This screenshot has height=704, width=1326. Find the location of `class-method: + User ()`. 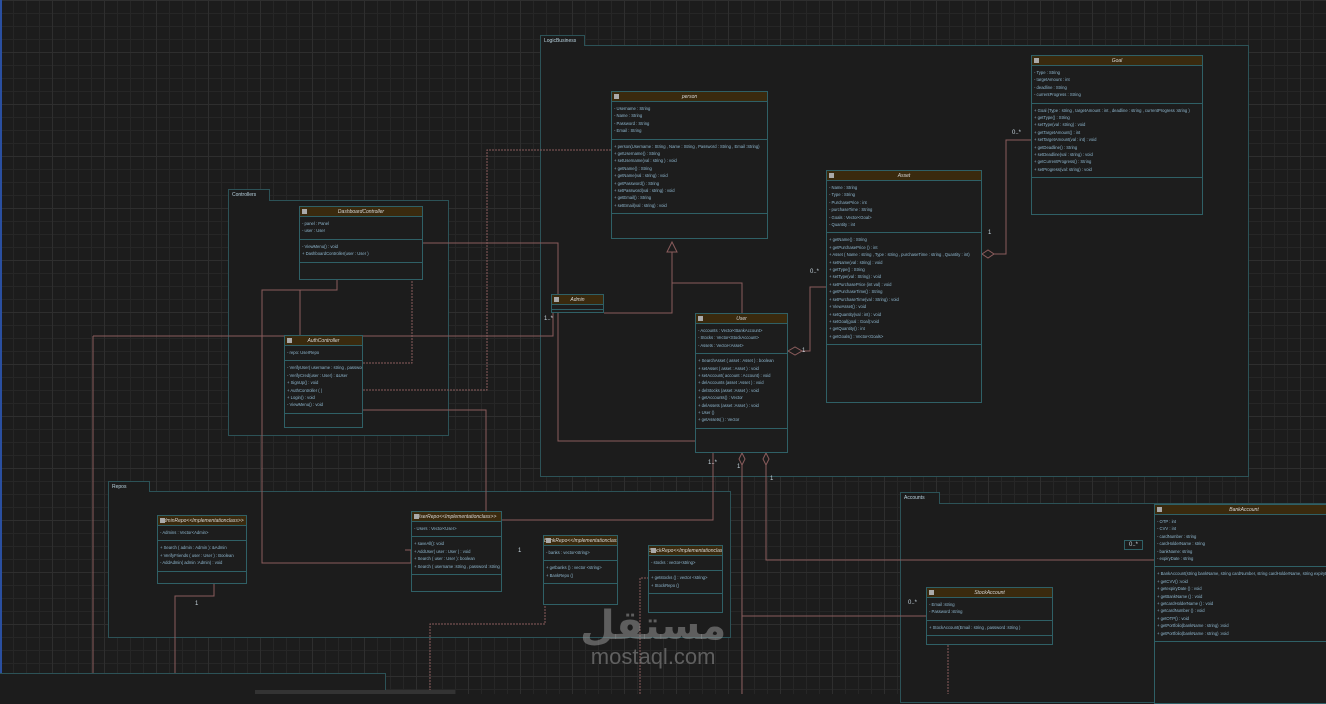

class-method: + User () is located at coordinates (741, 412).